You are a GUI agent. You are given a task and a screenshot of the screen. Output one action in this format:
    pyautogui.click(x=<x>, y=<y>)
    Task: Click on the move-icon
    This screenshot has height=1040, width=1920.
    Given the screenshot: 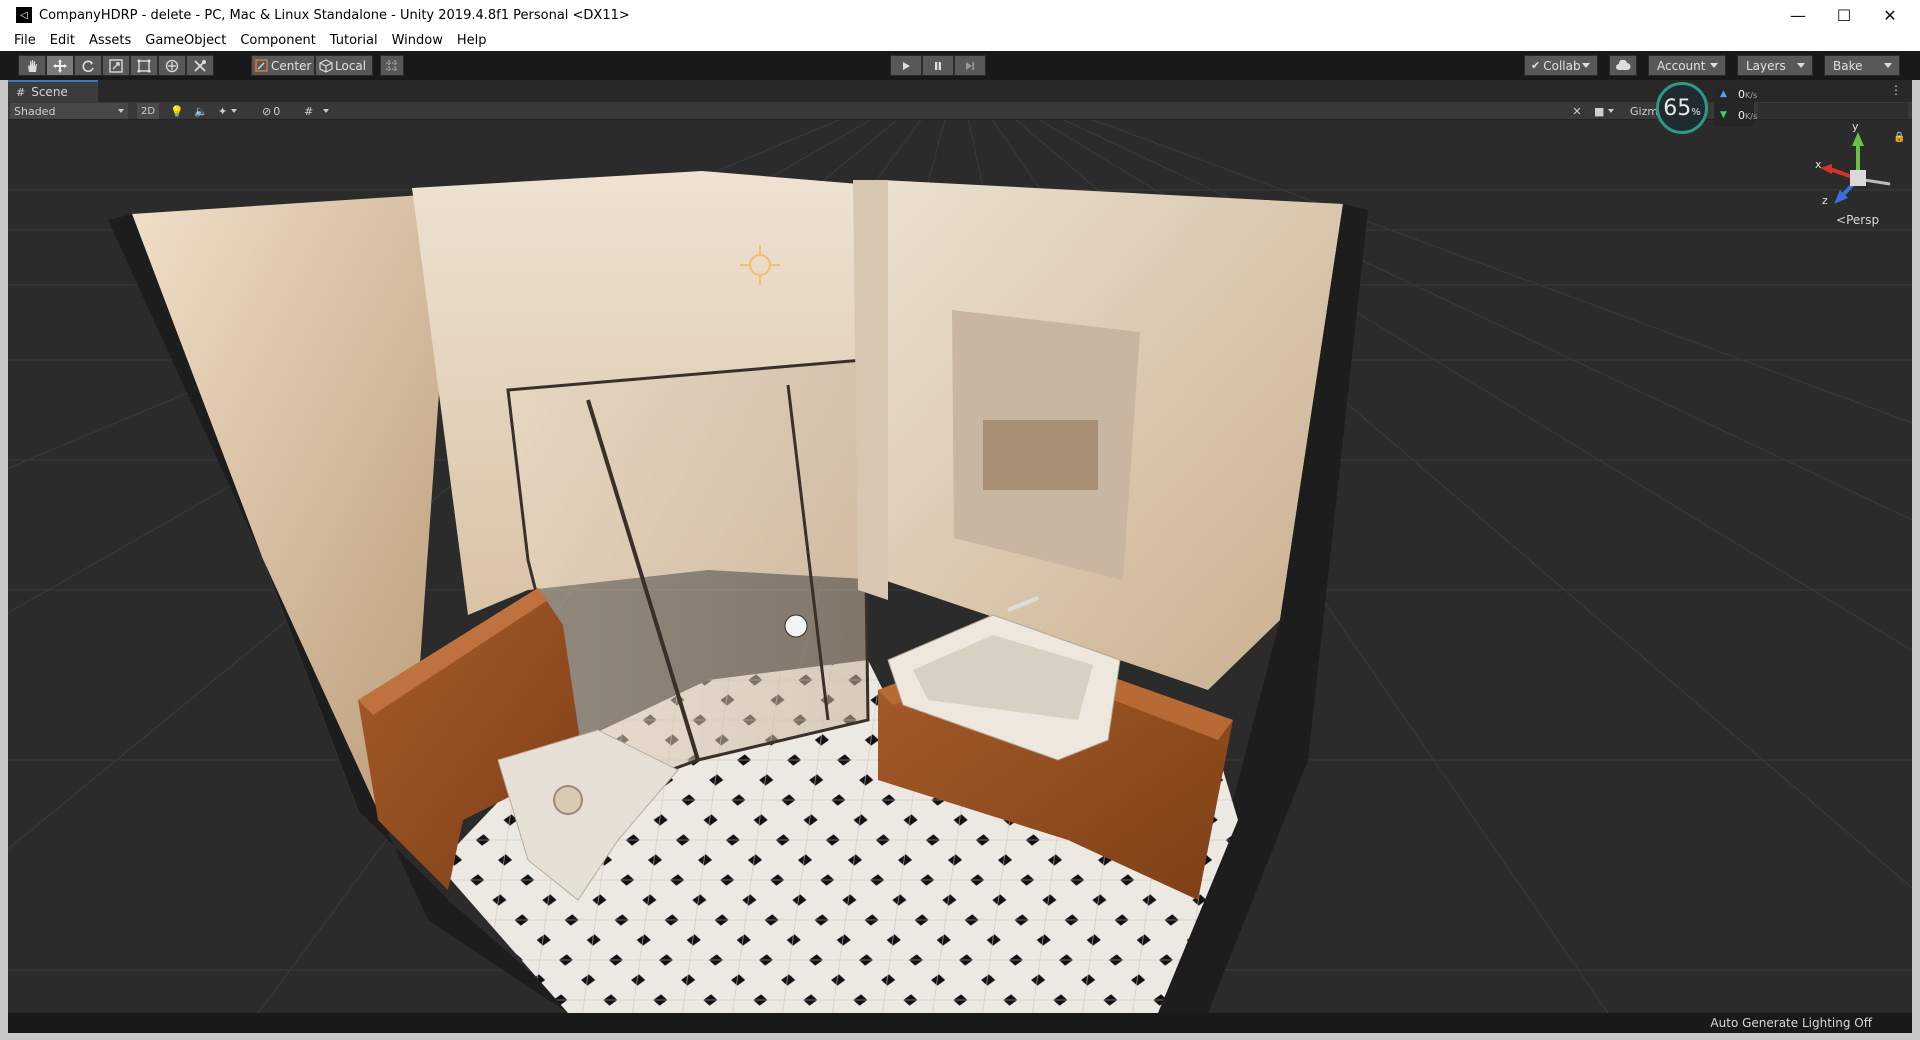 What is the action you would take?
    pyautogui.click(x=60, y=65)
    